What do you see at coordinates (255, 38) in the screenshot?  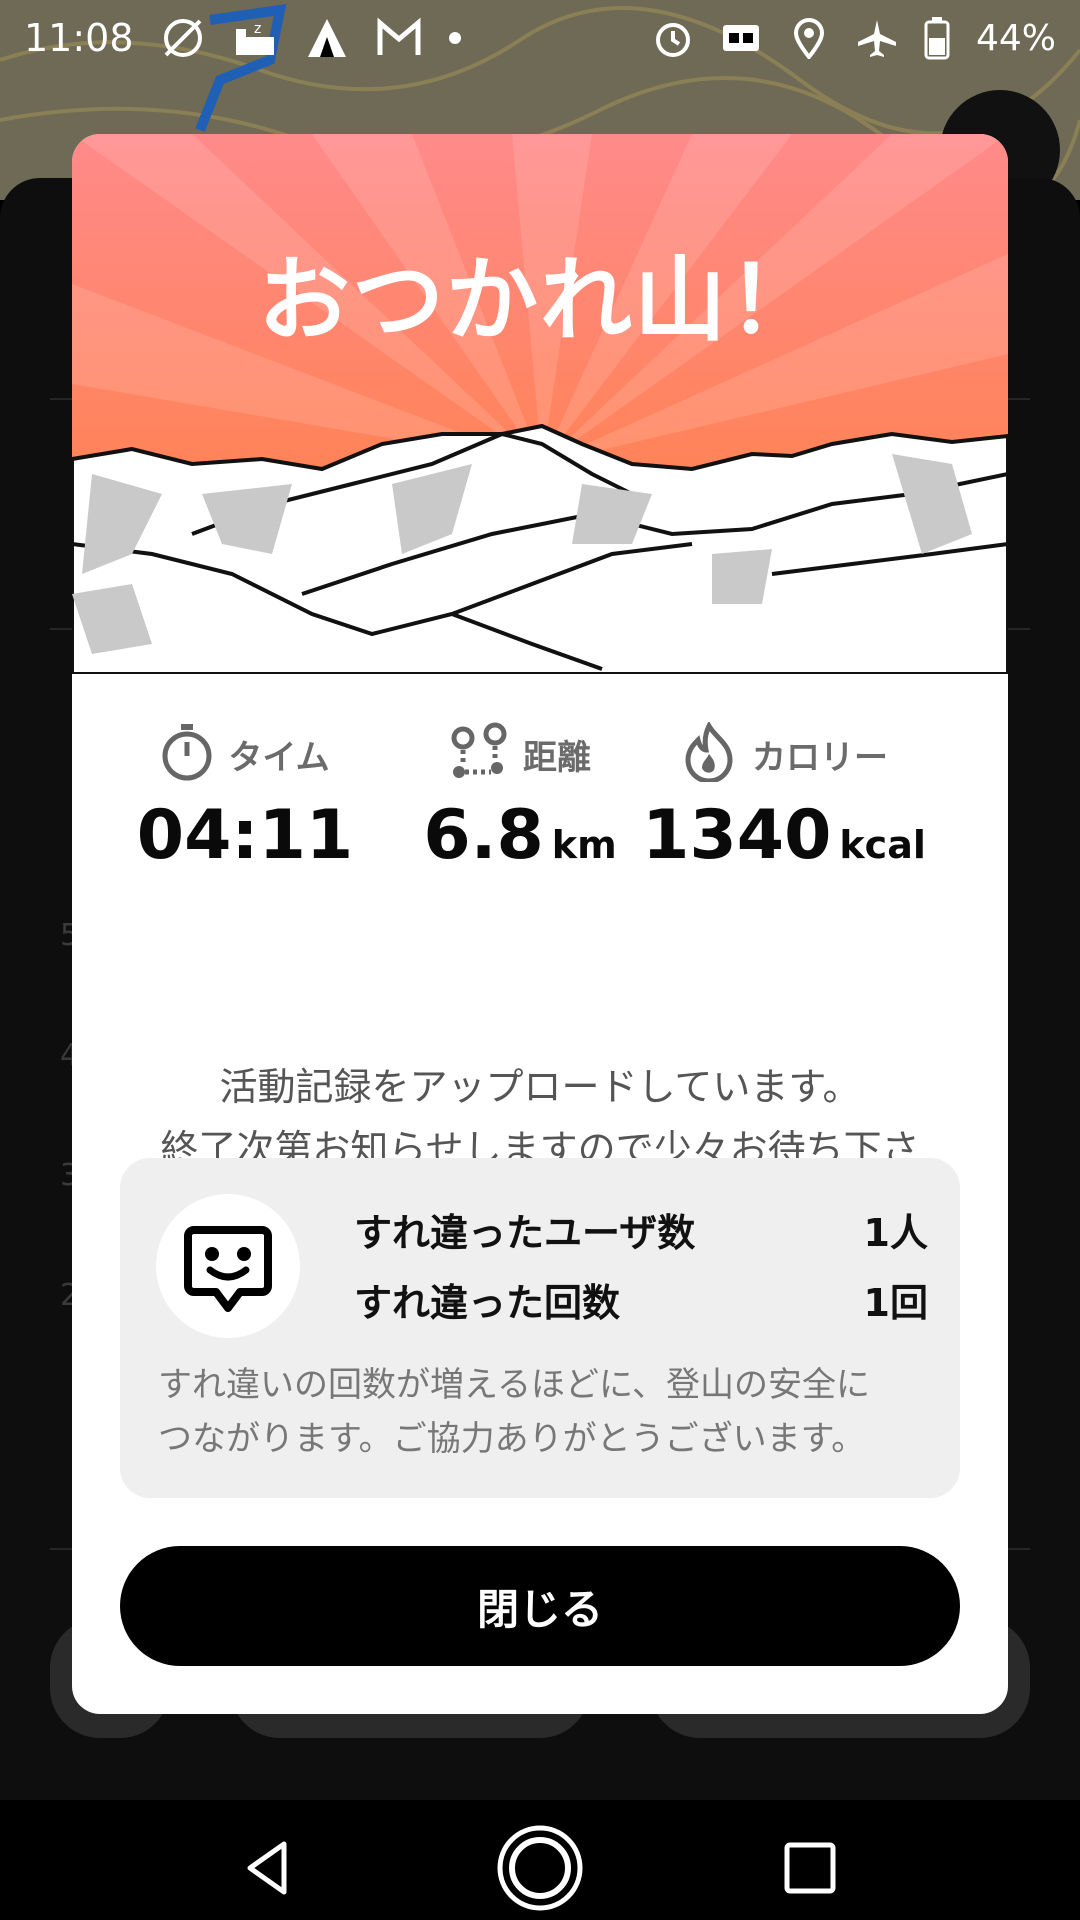 I see `sleeping-icon: z` at bounding box center [255, 38].